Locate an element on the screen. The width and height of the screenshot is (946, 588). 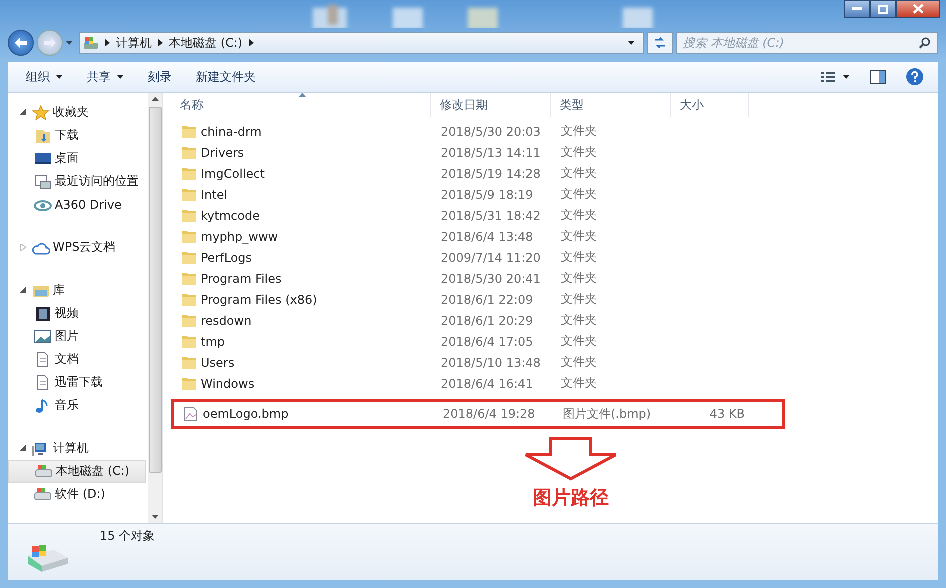
sidebar-item: 软件 (D:) is located at coordinates (78, 494).